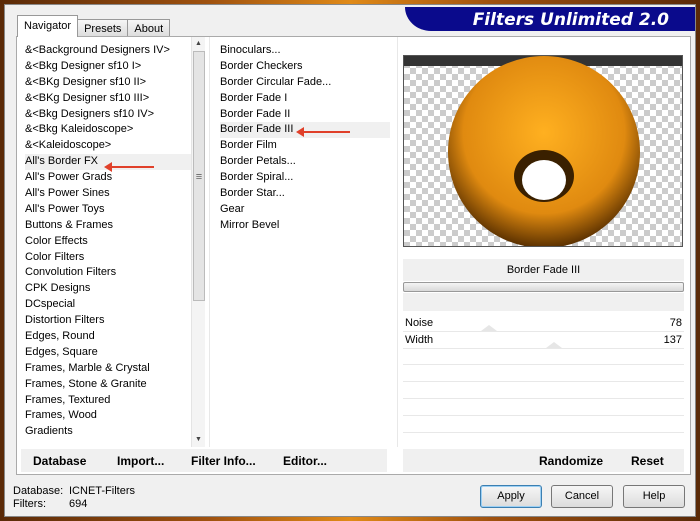 This screenshot has width=700, height=521. What do you see at coordinates (110, 99) in the screenshot?
I see `category-item: &<BKg Designer sf10 III>` at bounding box center [110, 99].